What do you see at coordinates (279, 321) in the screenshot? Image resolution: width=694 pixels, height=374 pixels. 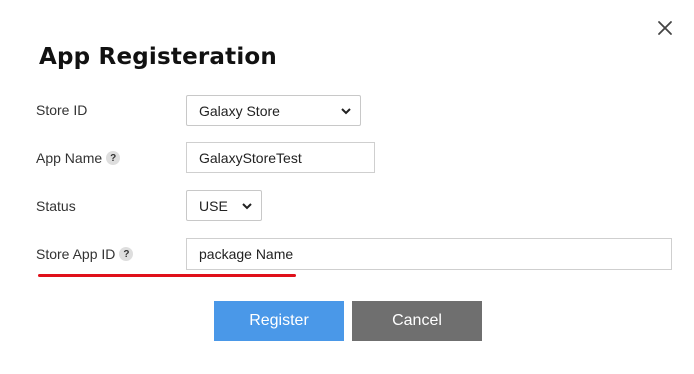 I see `register-button: Register` at bounding box center [279, 321].